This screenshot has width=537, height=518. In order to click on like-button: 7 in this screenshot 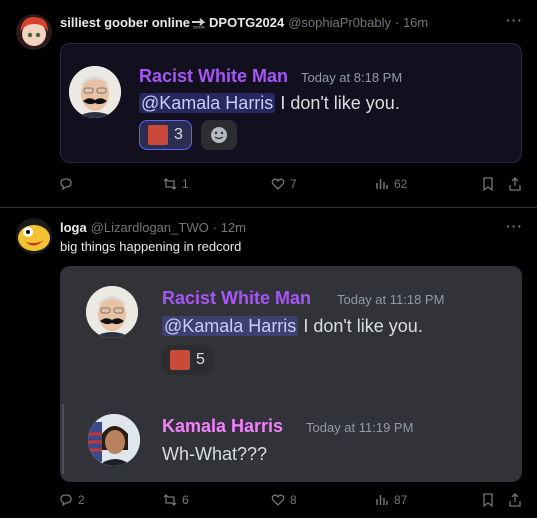, I will do `click(283, 184)`.